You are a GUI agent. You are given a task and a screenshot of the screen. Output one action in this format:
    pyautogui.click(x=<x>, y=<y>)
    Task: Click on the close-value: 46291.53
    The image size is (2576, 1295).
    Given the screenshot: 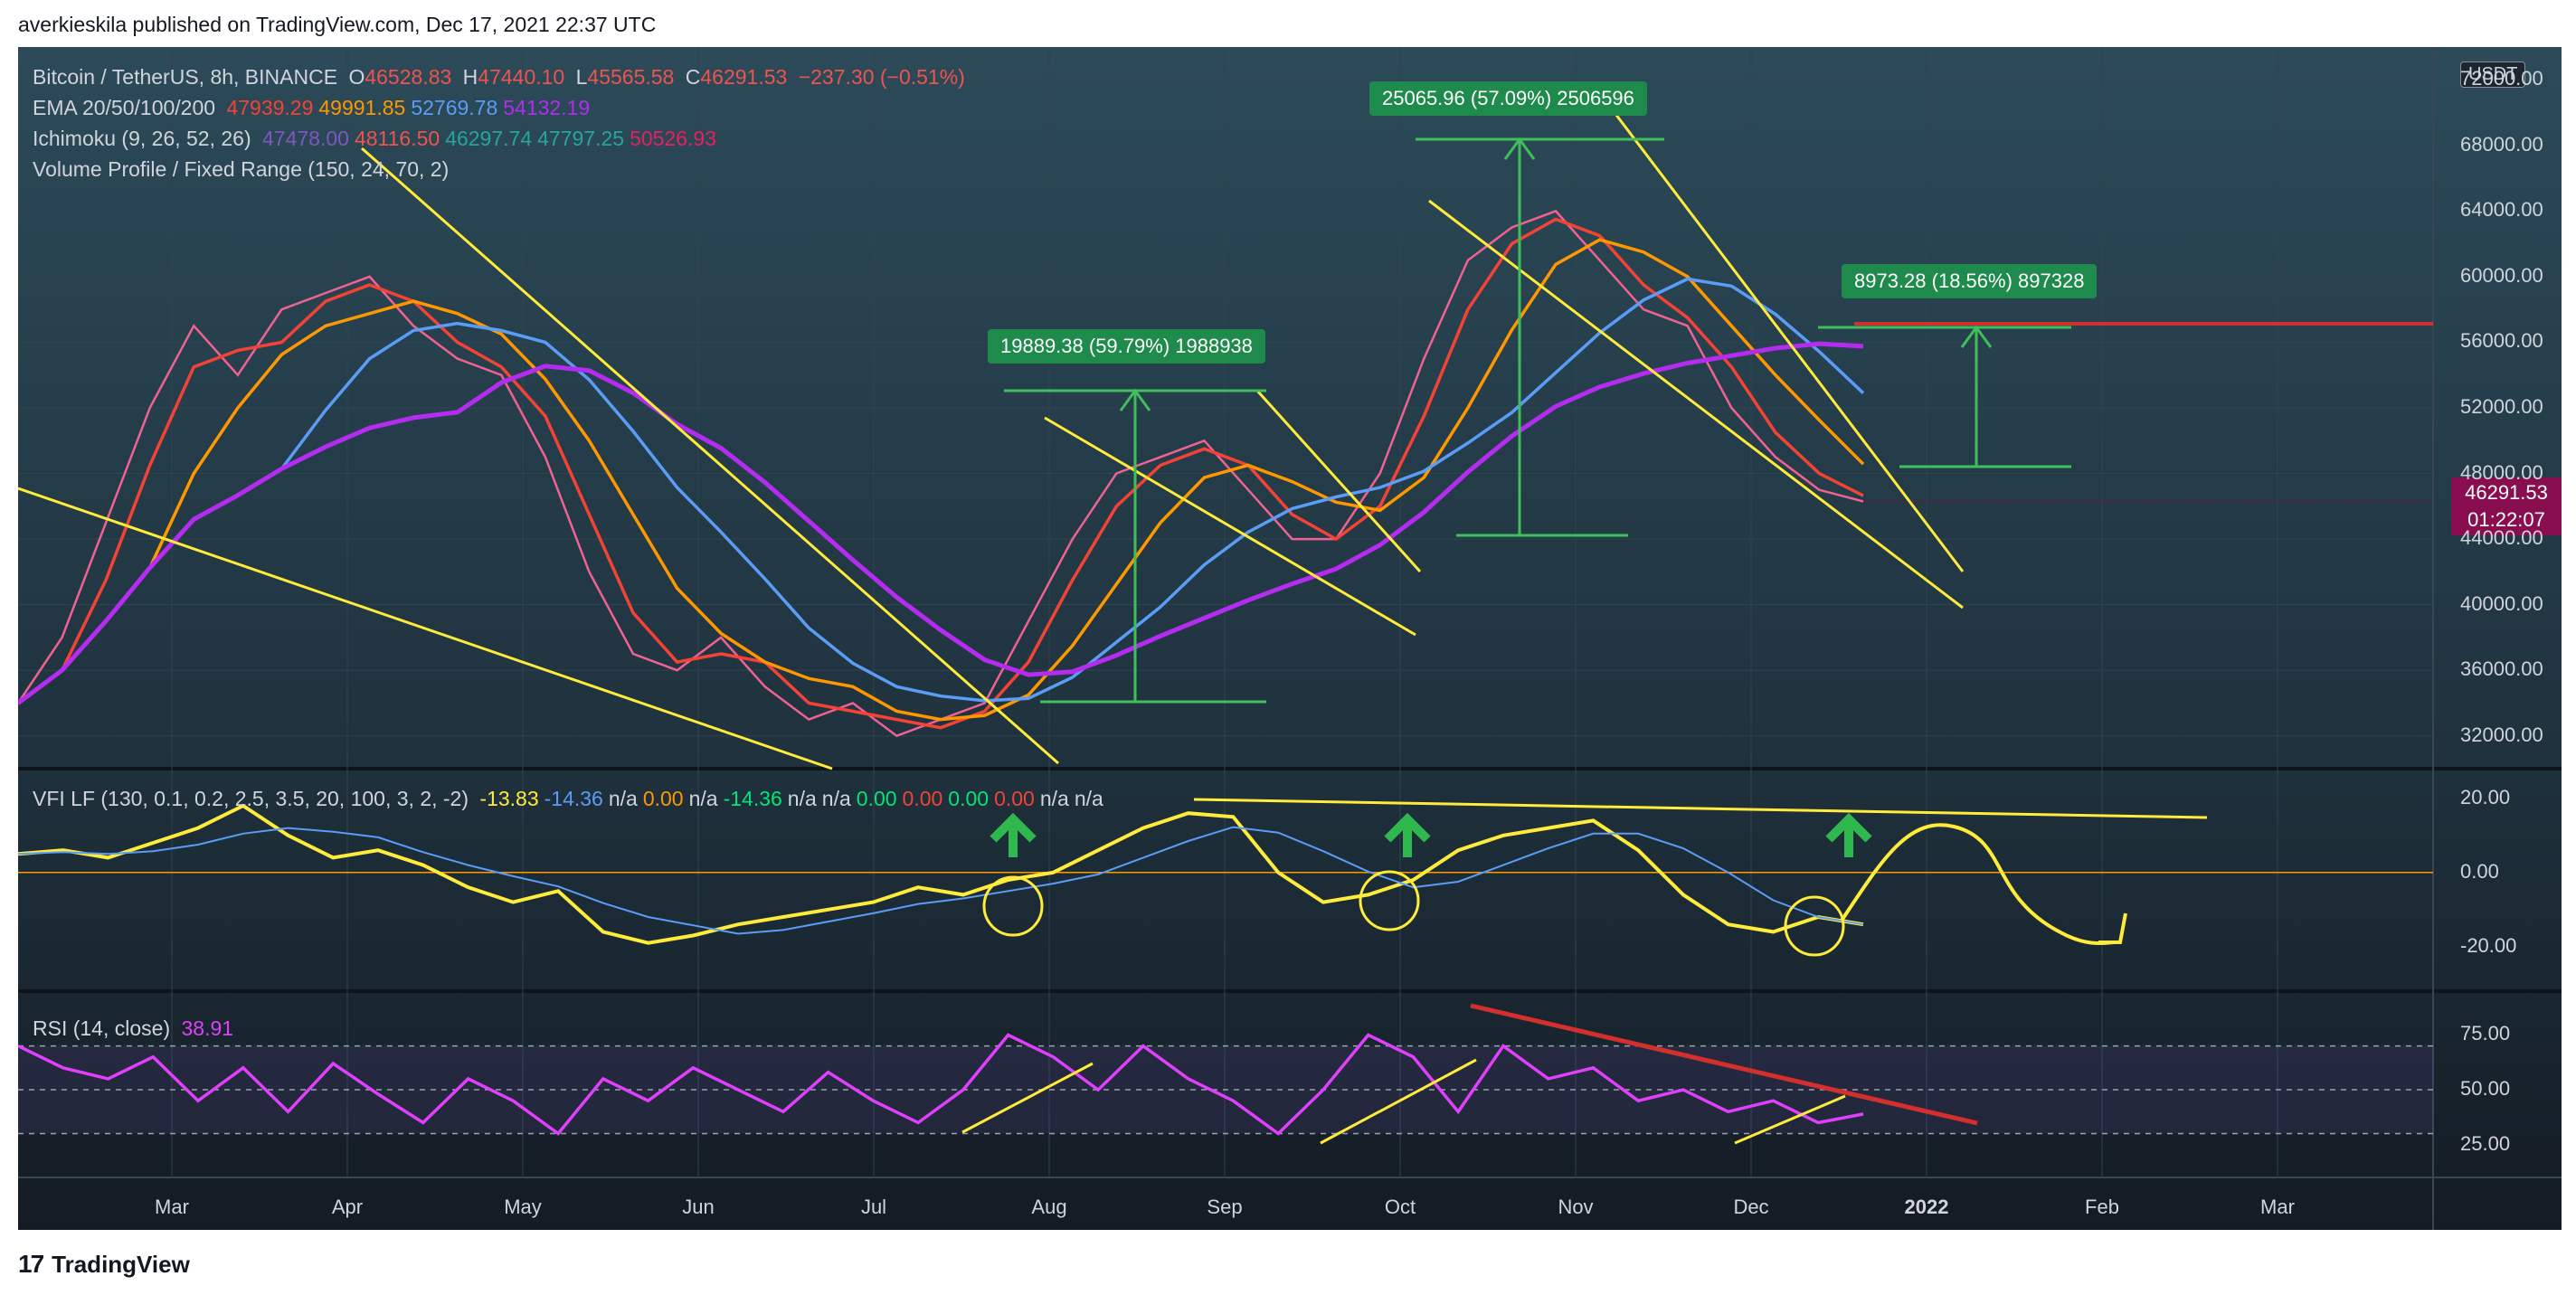 What is the action you would take?
    pyautogui.click(x=744, y=77)
    